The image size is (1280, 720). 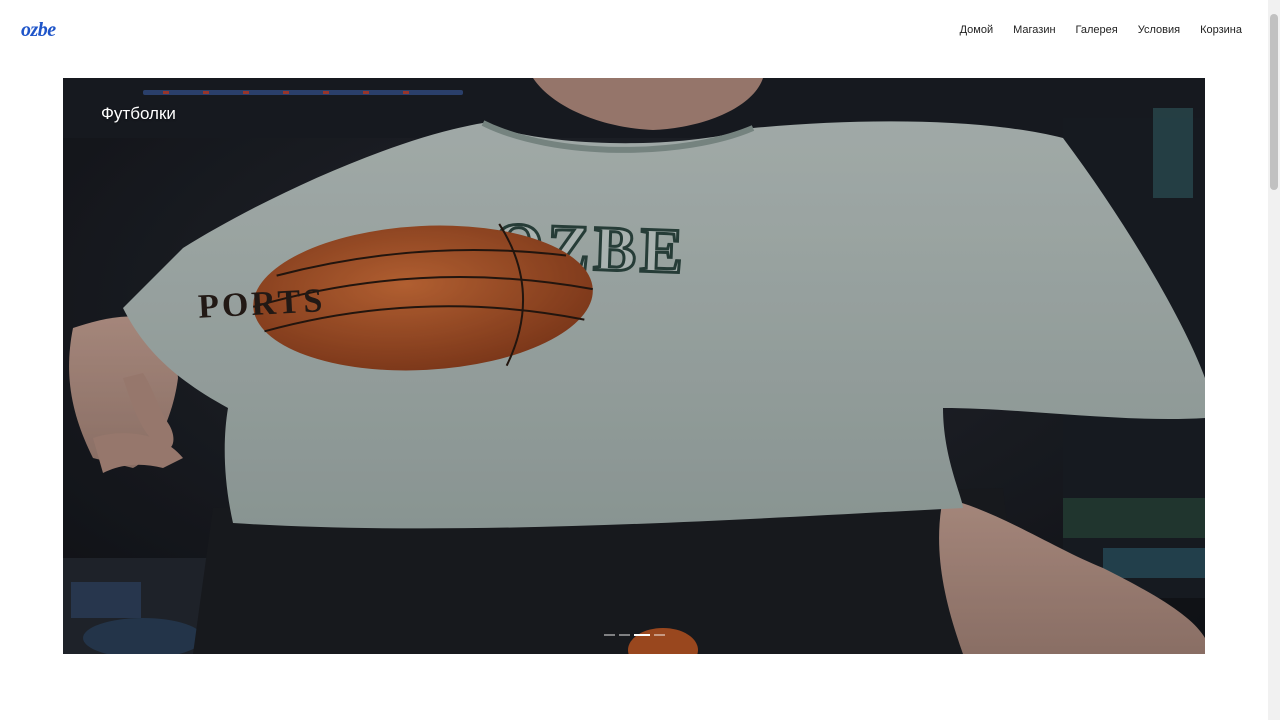 I want to click on svg-text: ozbe, so click(x=38, y=30).